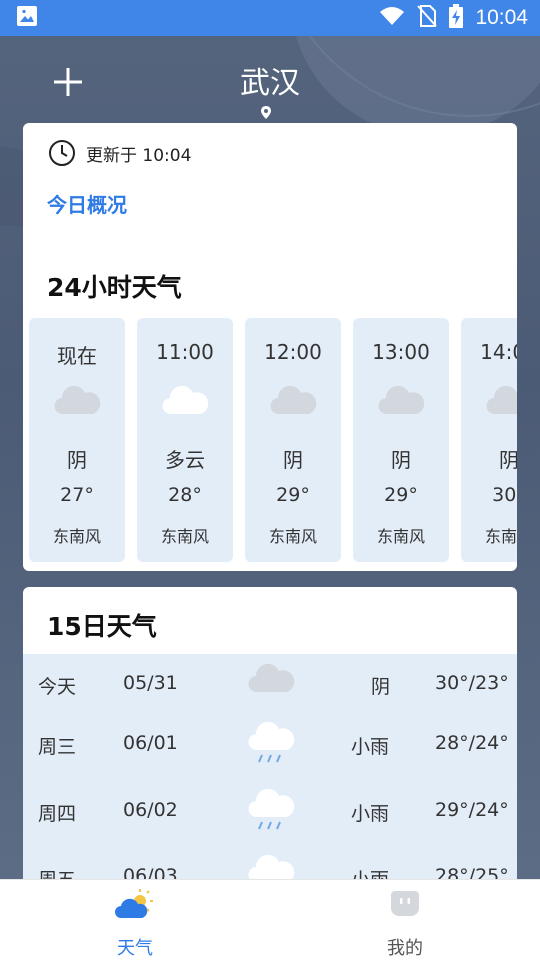 The height and width of the screenshot is (960, 540). I want to click on tab-mine-label: 我的, so click(405, 948).